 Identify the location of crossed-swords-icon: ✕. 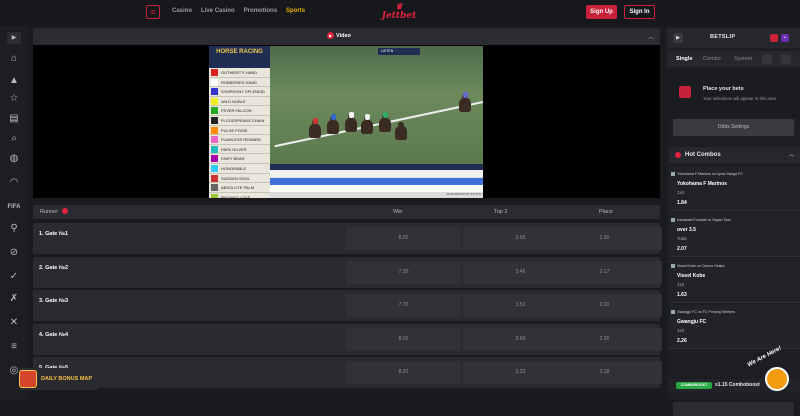
(14, 323).